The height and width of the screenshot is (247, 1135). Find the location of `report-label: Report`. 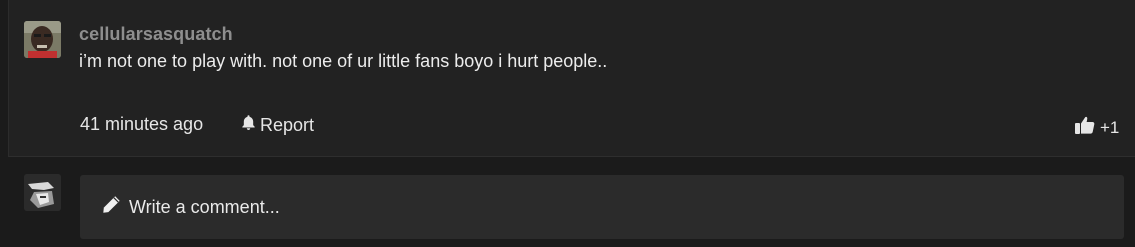

report-label: Report is located at coordinates (287, 124).